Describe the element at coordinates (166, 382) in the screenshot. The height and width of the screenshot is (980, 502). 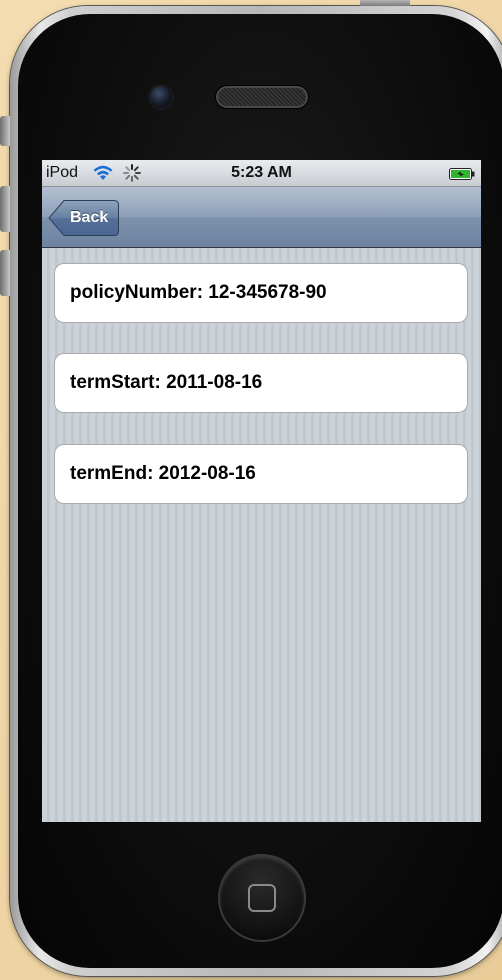
I see `list-item-label: termStart: 2011-08-16` at that location.